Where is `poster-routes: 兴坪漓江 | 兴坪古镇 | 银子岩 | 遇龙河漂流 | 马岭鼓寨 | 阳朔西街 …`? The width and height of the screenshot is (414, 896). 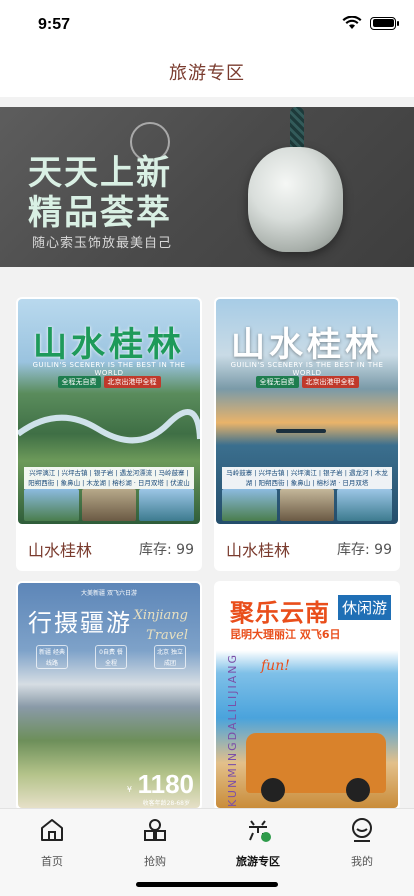
poster-routes: 兴坪漓江 | 兴坪古镇 | 银子岩 | 遇龙河漂流 | 马岭鼓寨 | 阳朔西街 … is located at coordinates (109, 478).